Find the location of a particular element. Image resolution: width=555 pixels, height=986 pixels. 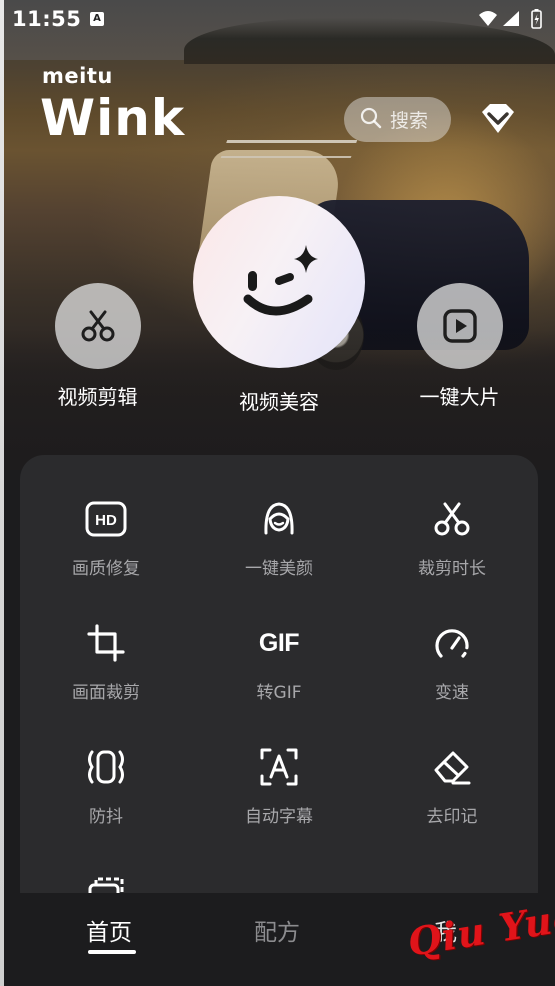

tool-one-key-beauty-label: 一键美颜 is located at coordinates (279, 569).